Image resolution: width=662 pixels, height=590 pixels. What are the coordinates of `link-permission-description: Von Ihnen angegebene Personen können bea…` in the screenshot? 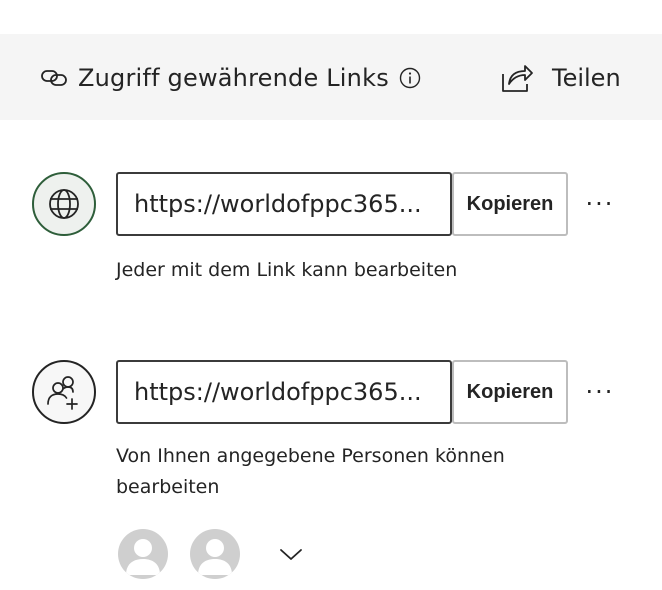 It's located at (310, 471).